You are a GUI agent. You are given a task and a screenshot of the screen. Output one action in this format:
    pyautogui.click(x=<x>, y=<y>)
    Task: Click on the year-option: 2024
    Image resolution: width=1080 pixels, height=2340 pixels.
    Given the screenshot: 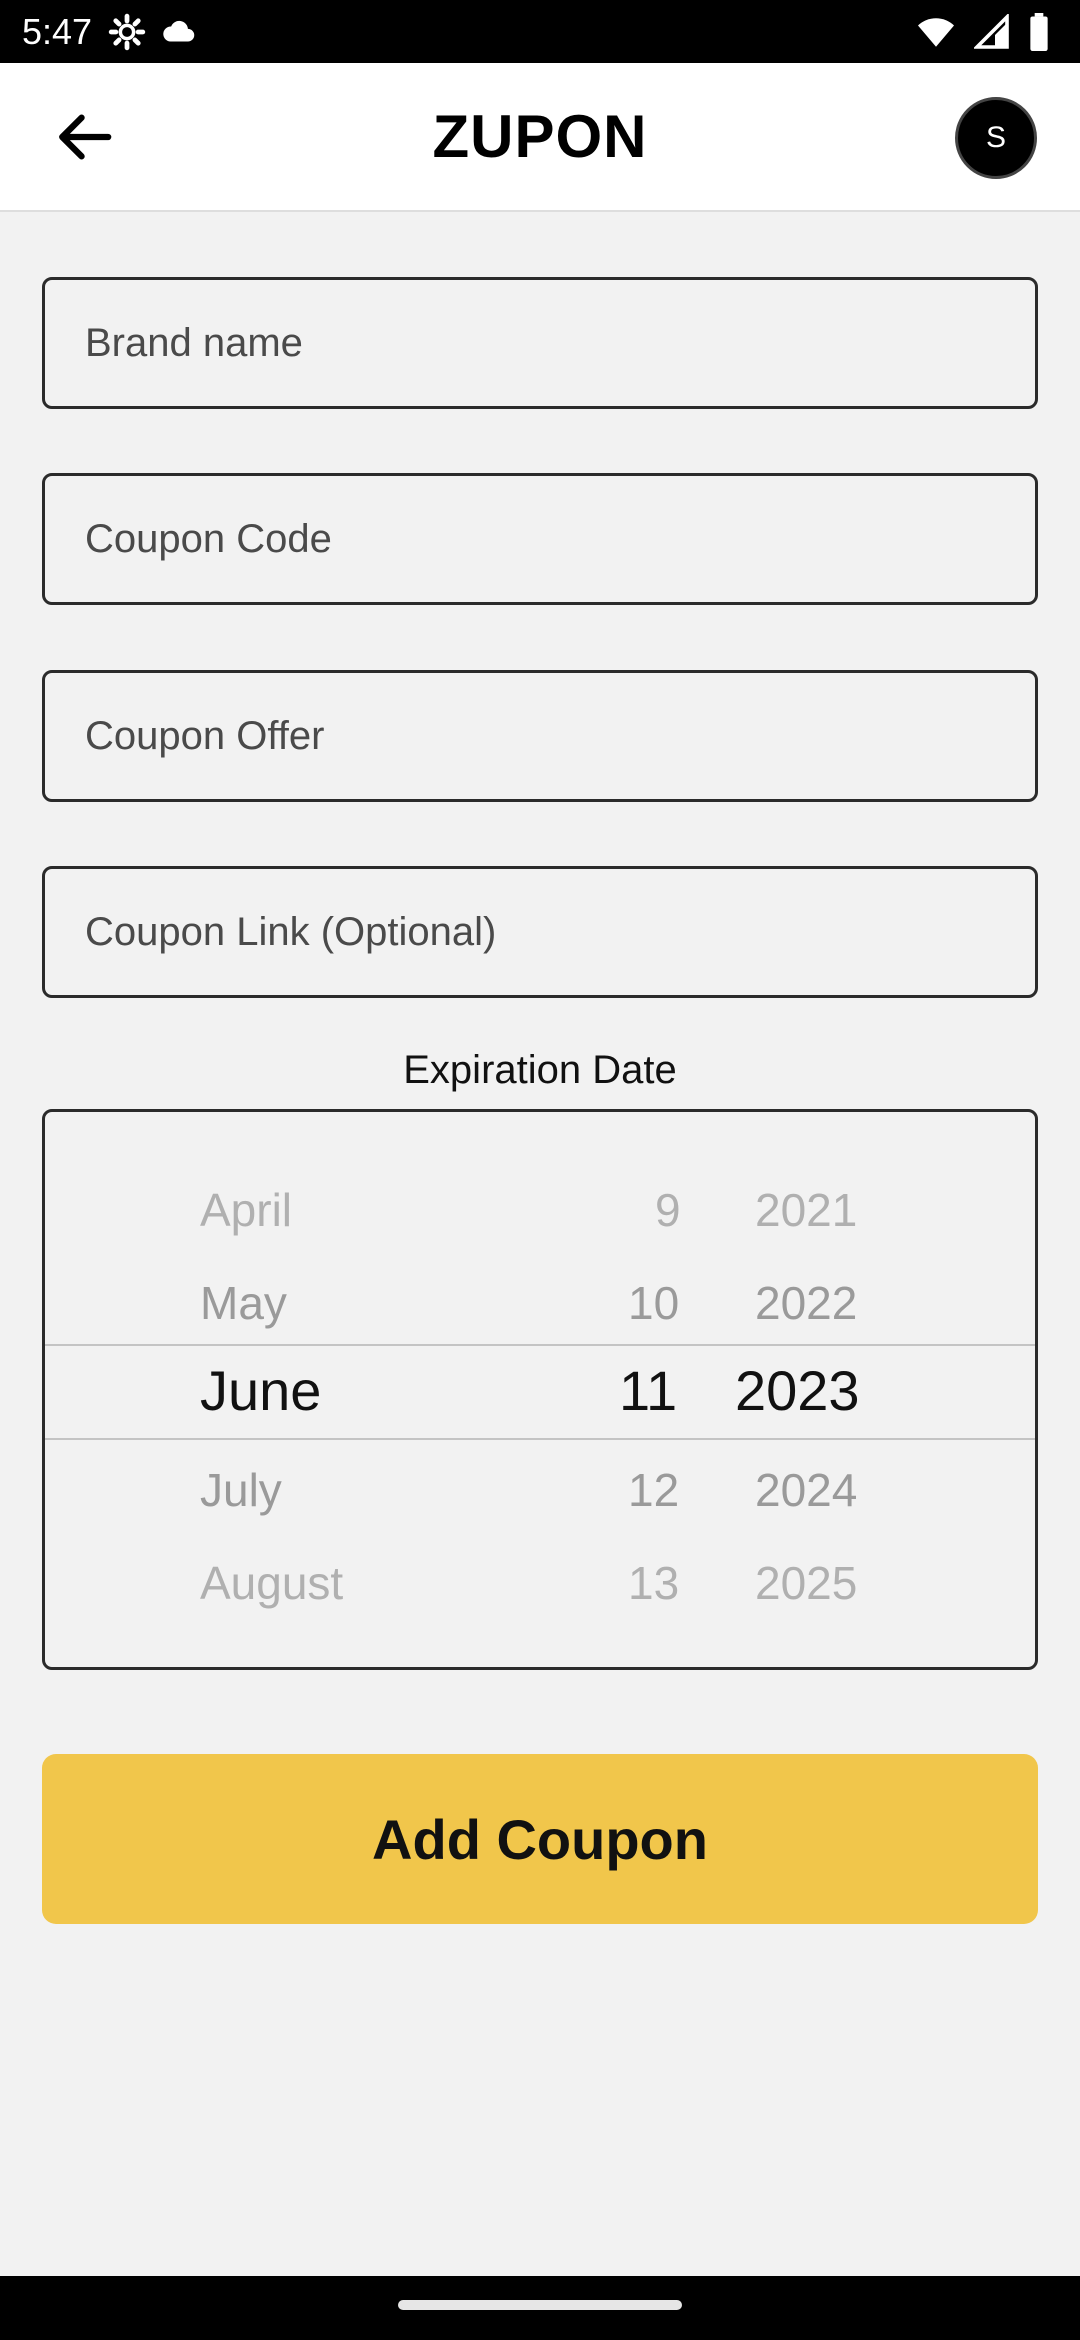 What is the action you would take?
    pyautogui.click(x=806, y=1490)
    